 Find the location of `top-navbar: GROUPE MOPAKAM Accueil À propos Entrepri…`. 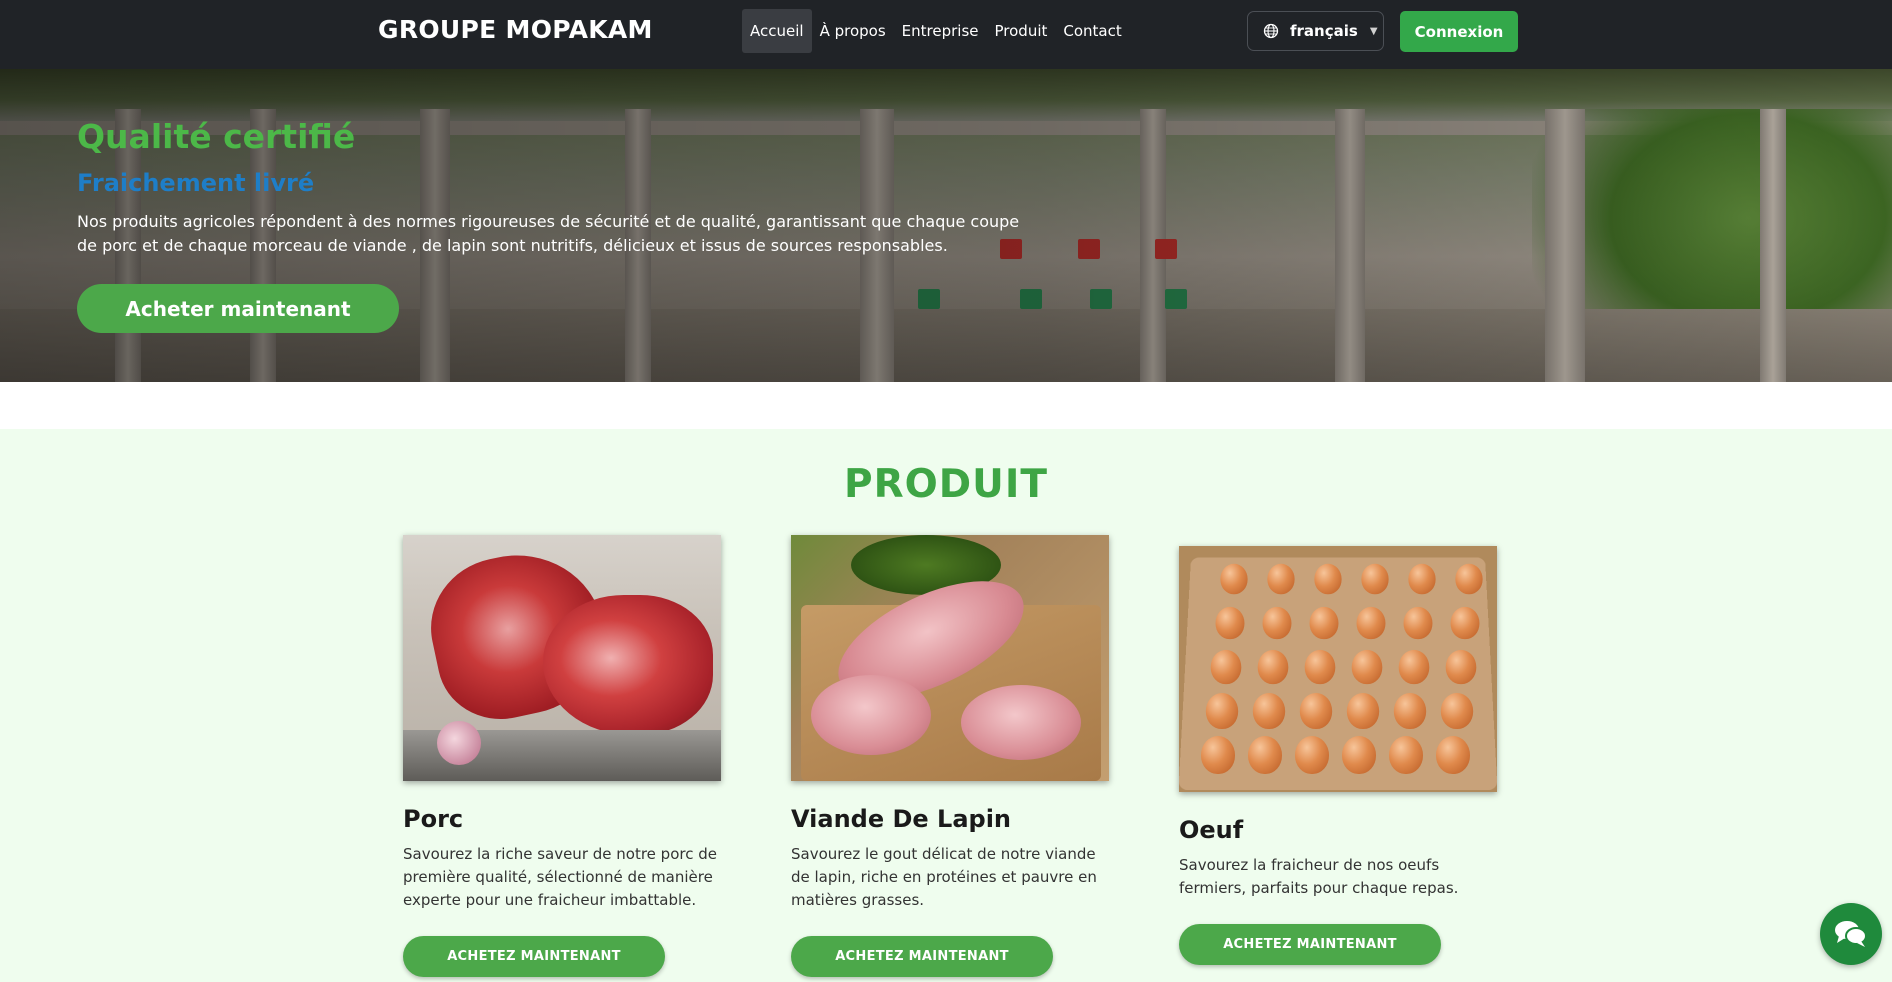

top-navbar: GROUPE MOPAKAM Accueil À propos Entrepri… is located at coordinates (946, 34).